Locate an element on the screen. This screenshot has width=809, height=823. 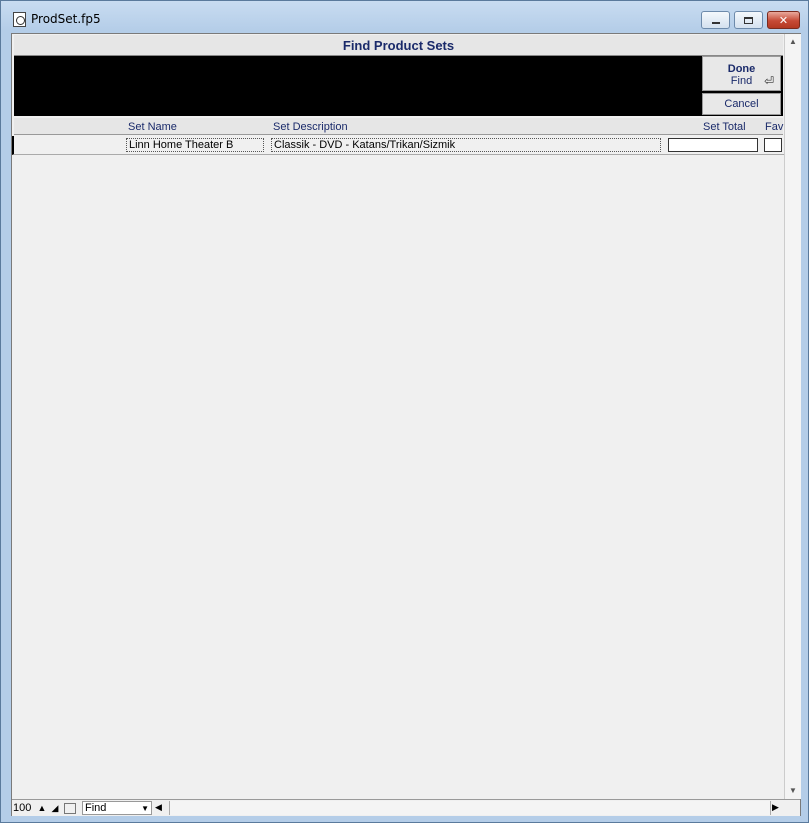
column-header-set-name: Set Name is located at coordinates (152, 127).